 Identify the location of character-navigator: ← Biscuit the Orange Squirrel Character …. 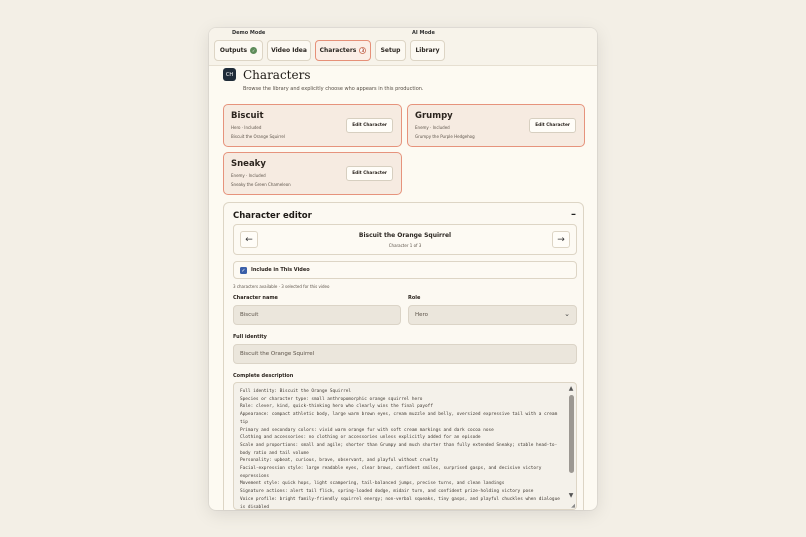
(405, 239).